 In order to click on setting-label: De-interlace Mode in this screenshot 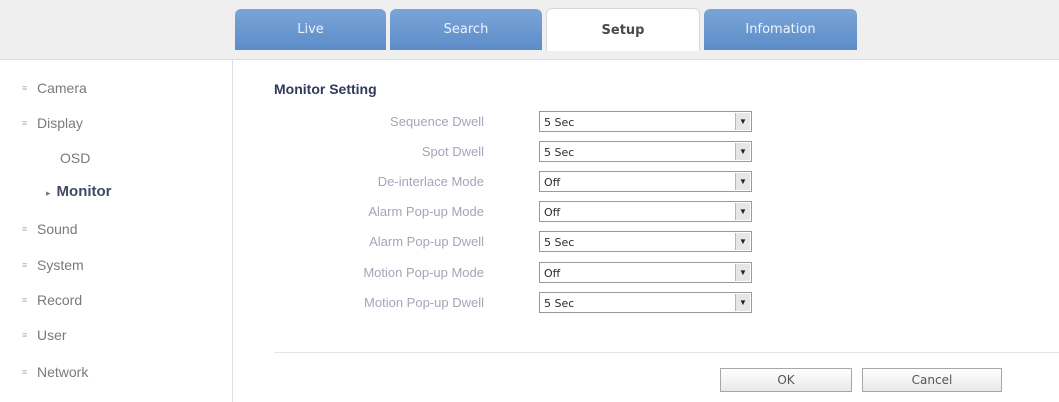, I will do `click(430, 181)`.